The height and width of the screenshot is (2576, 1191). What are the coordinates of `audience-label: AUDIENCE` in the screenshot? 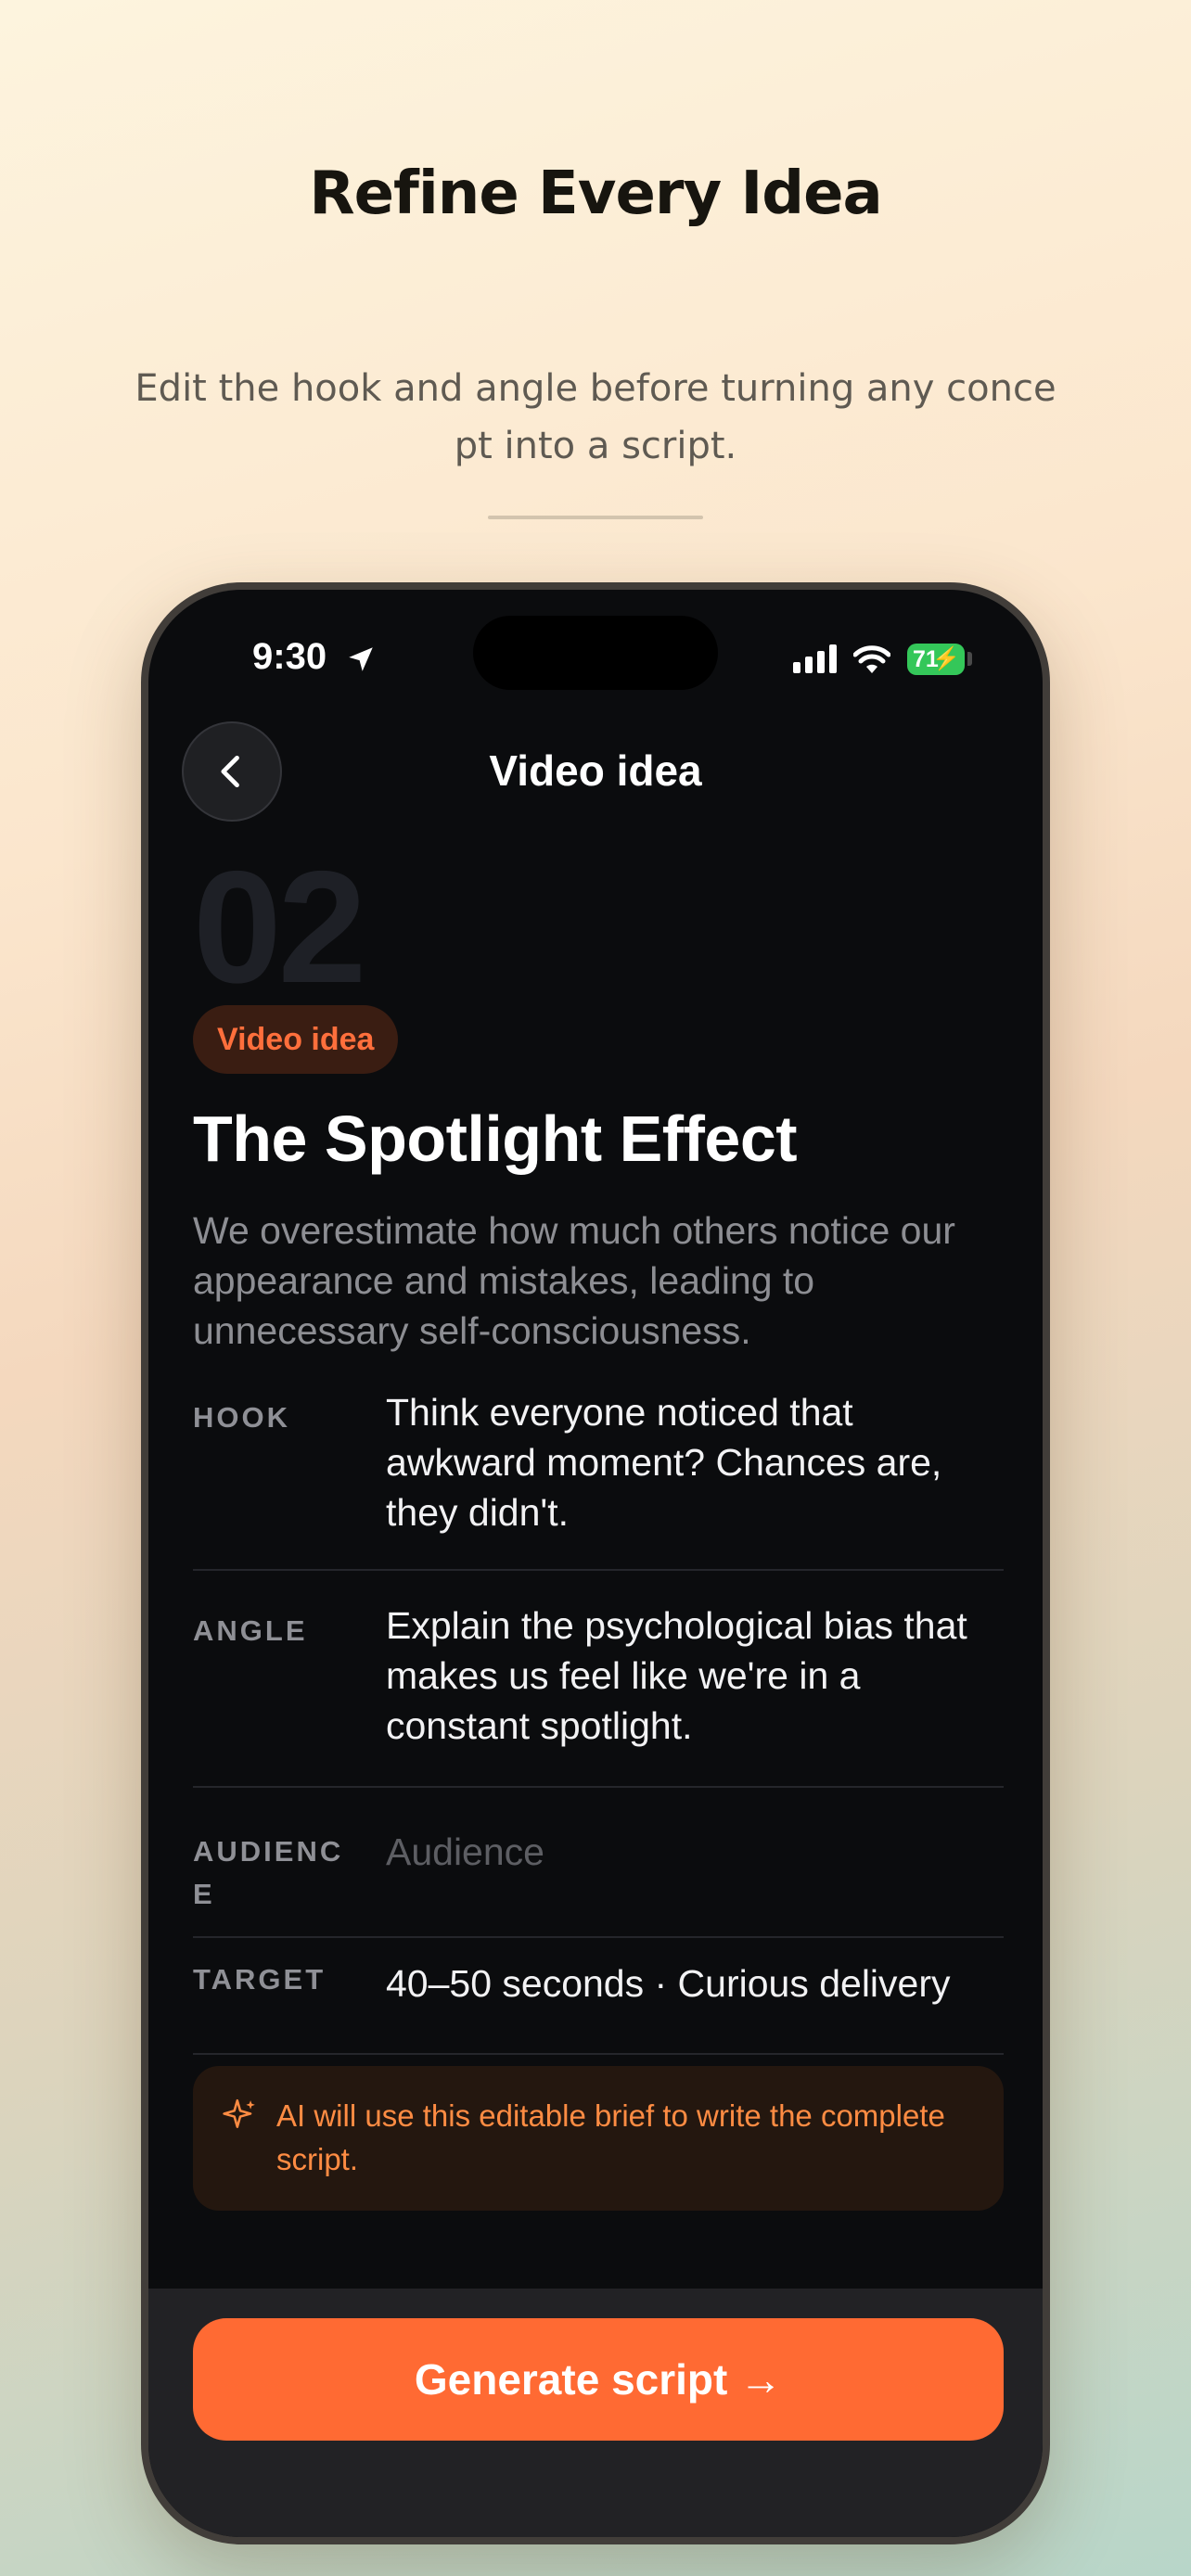 It's located at (268, 1873).